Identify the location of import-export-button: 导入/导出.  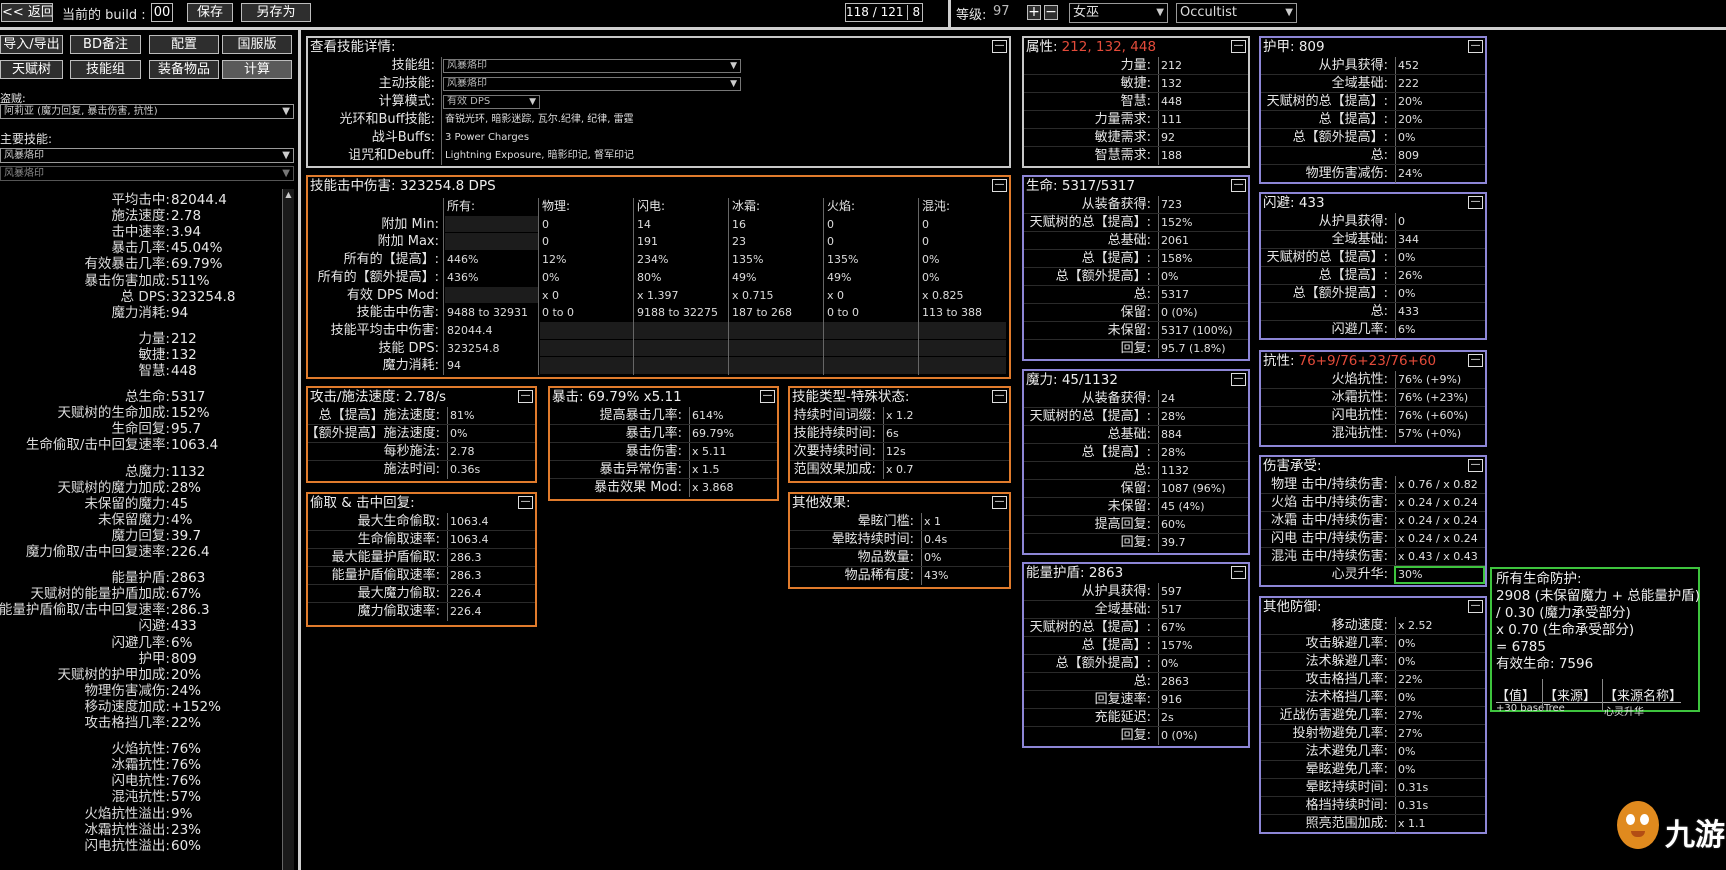
(31, 44).